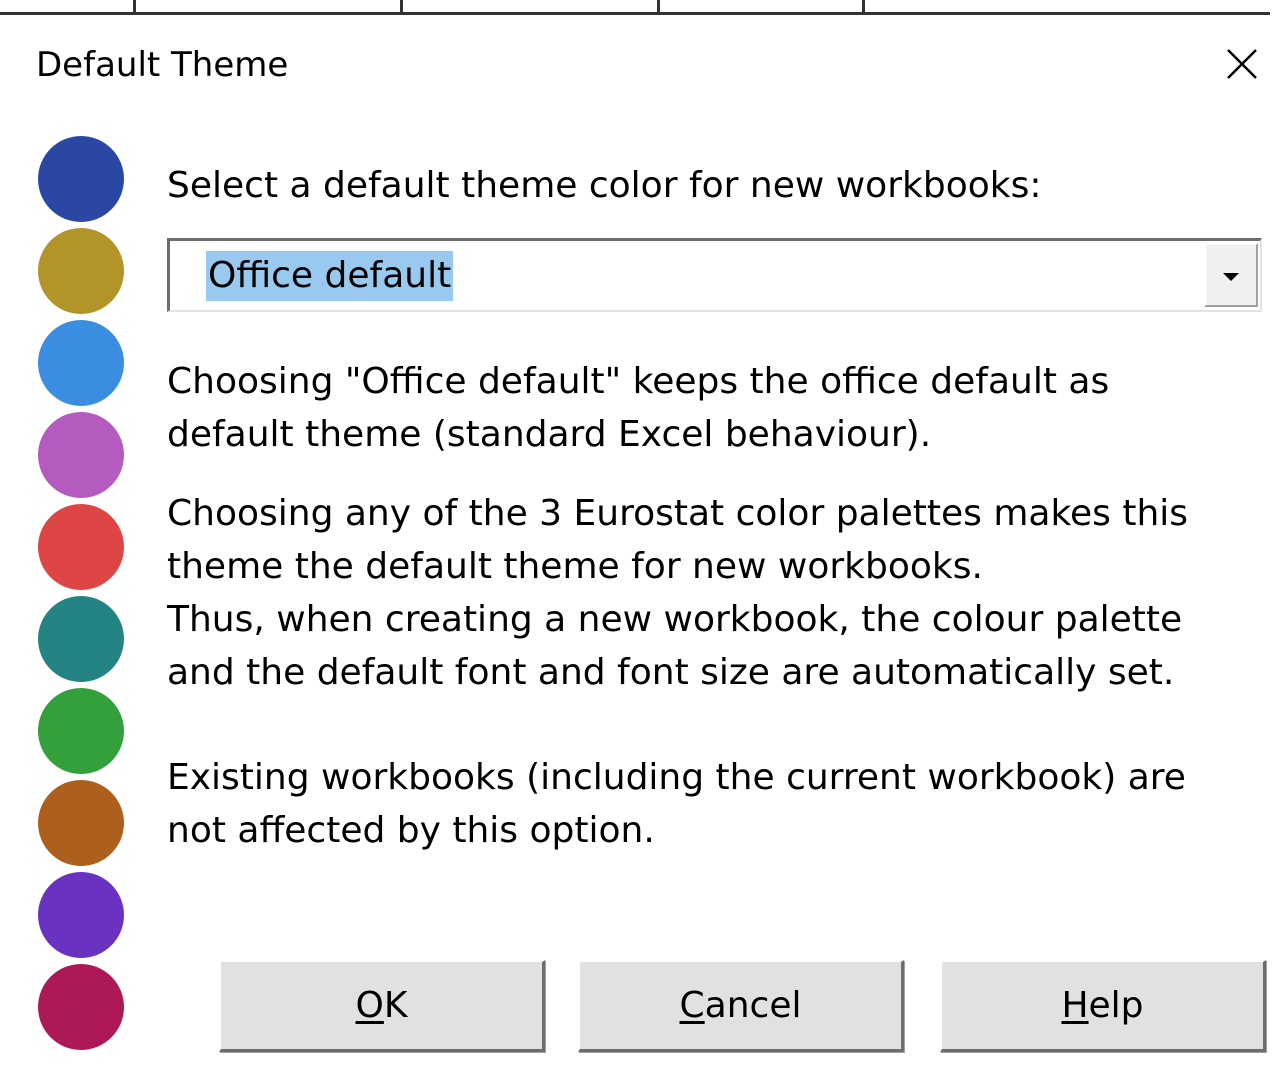 The height and width of the screenshot is (1088, 1282). I want to click on chevron-down-icon, so click(1231, 277).